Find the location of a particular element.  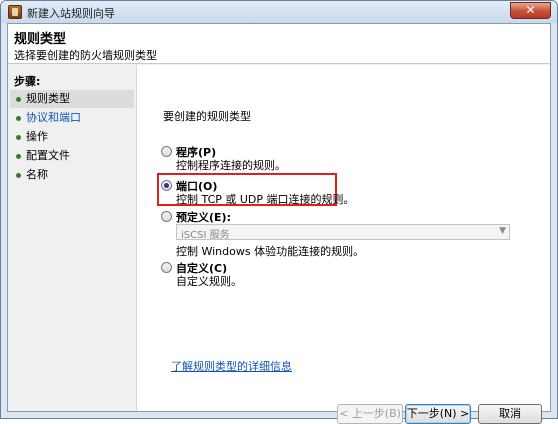

learn-more-link: 了解规则类型的详细信息 is located at coordinates (231, 366).